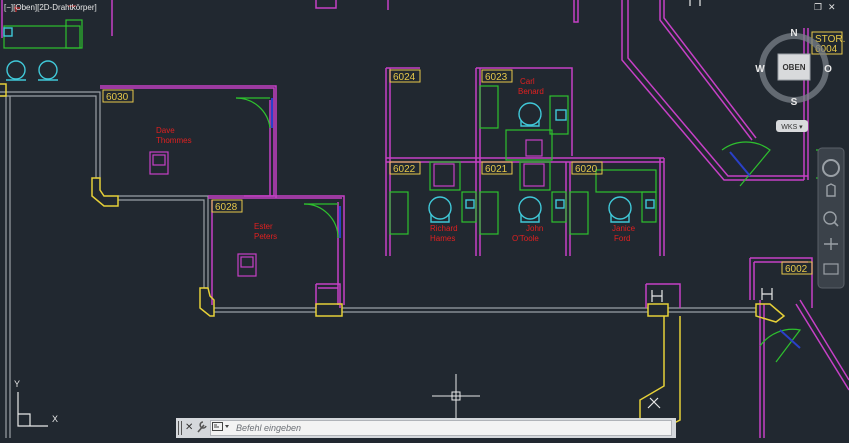 This screenshot has height=443, width=849. I want to click on crosshair-cursor, so click(456, 396).